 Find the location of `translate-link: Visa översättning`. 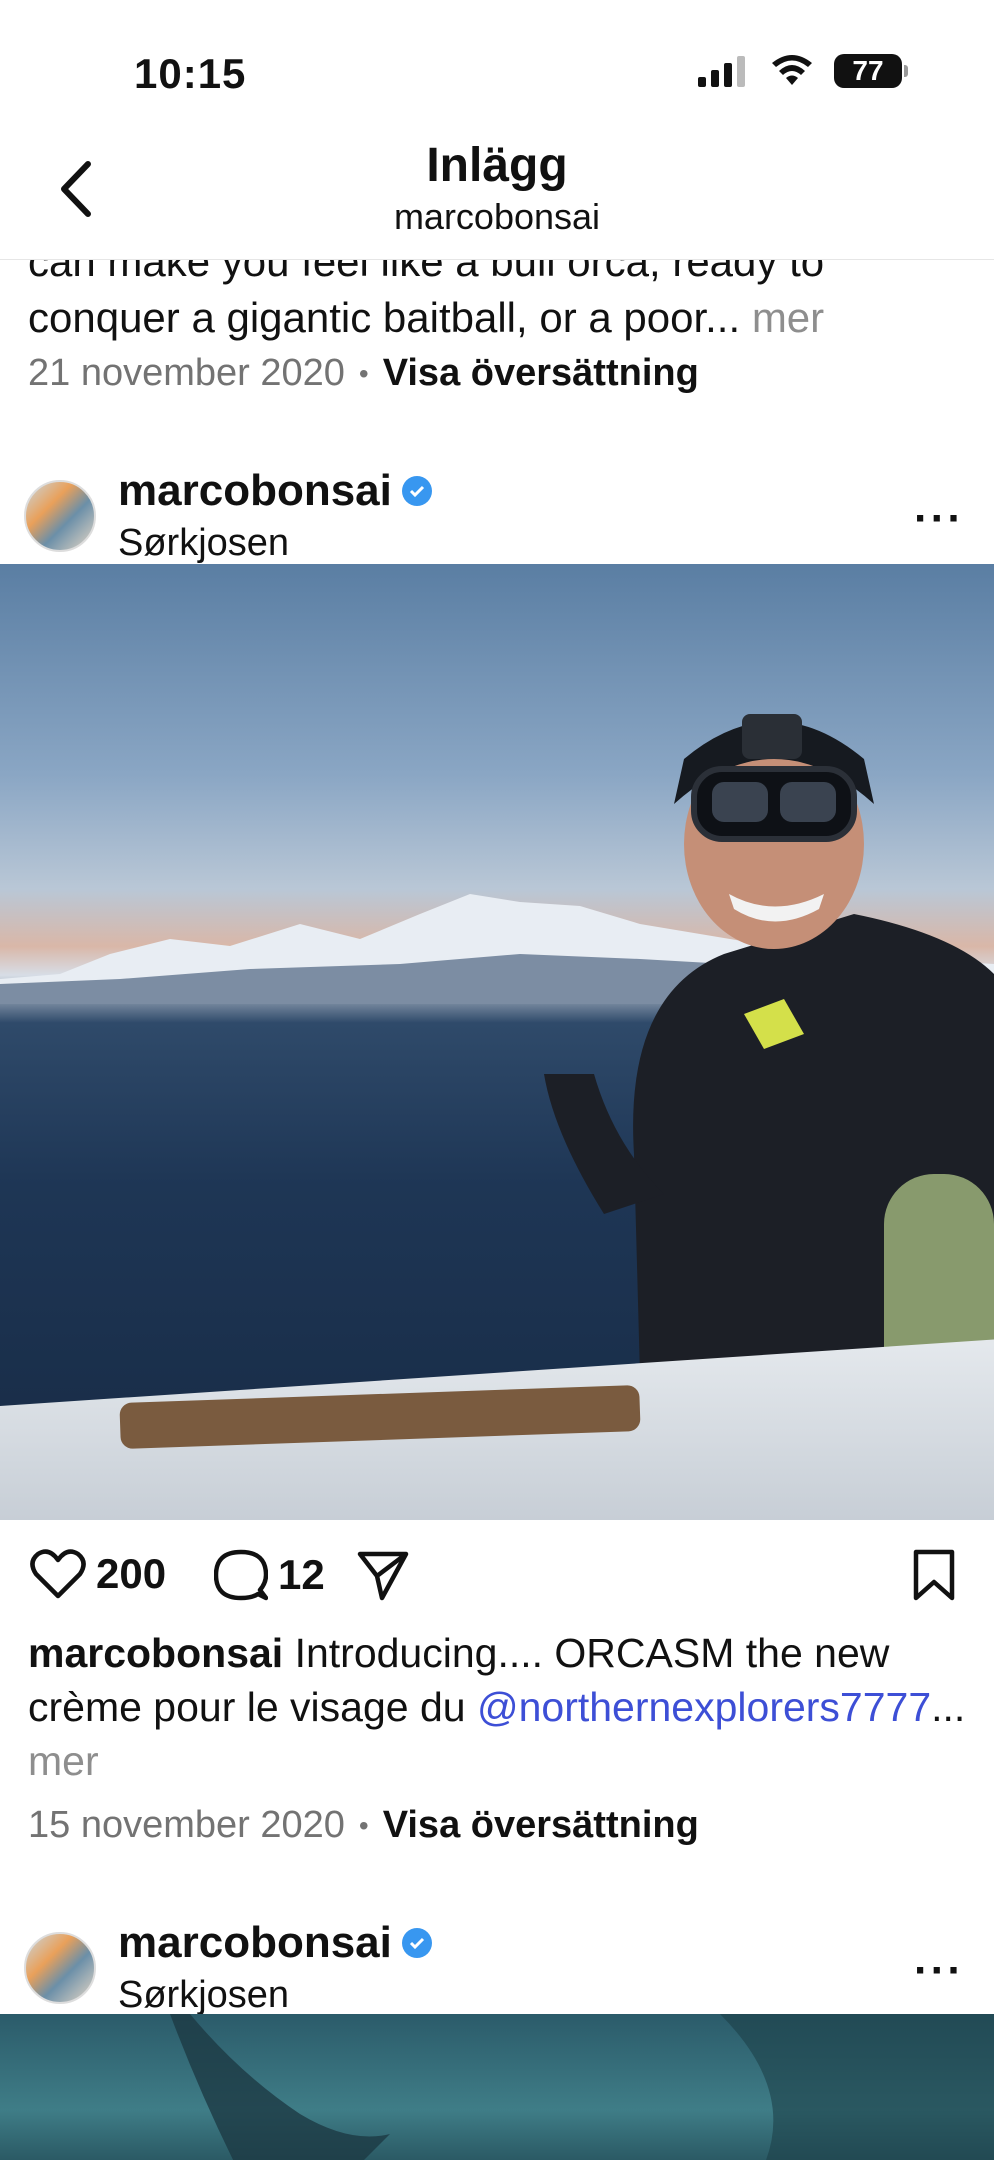

translate-link: Visa översättning is located at coordinates (541, 1825).